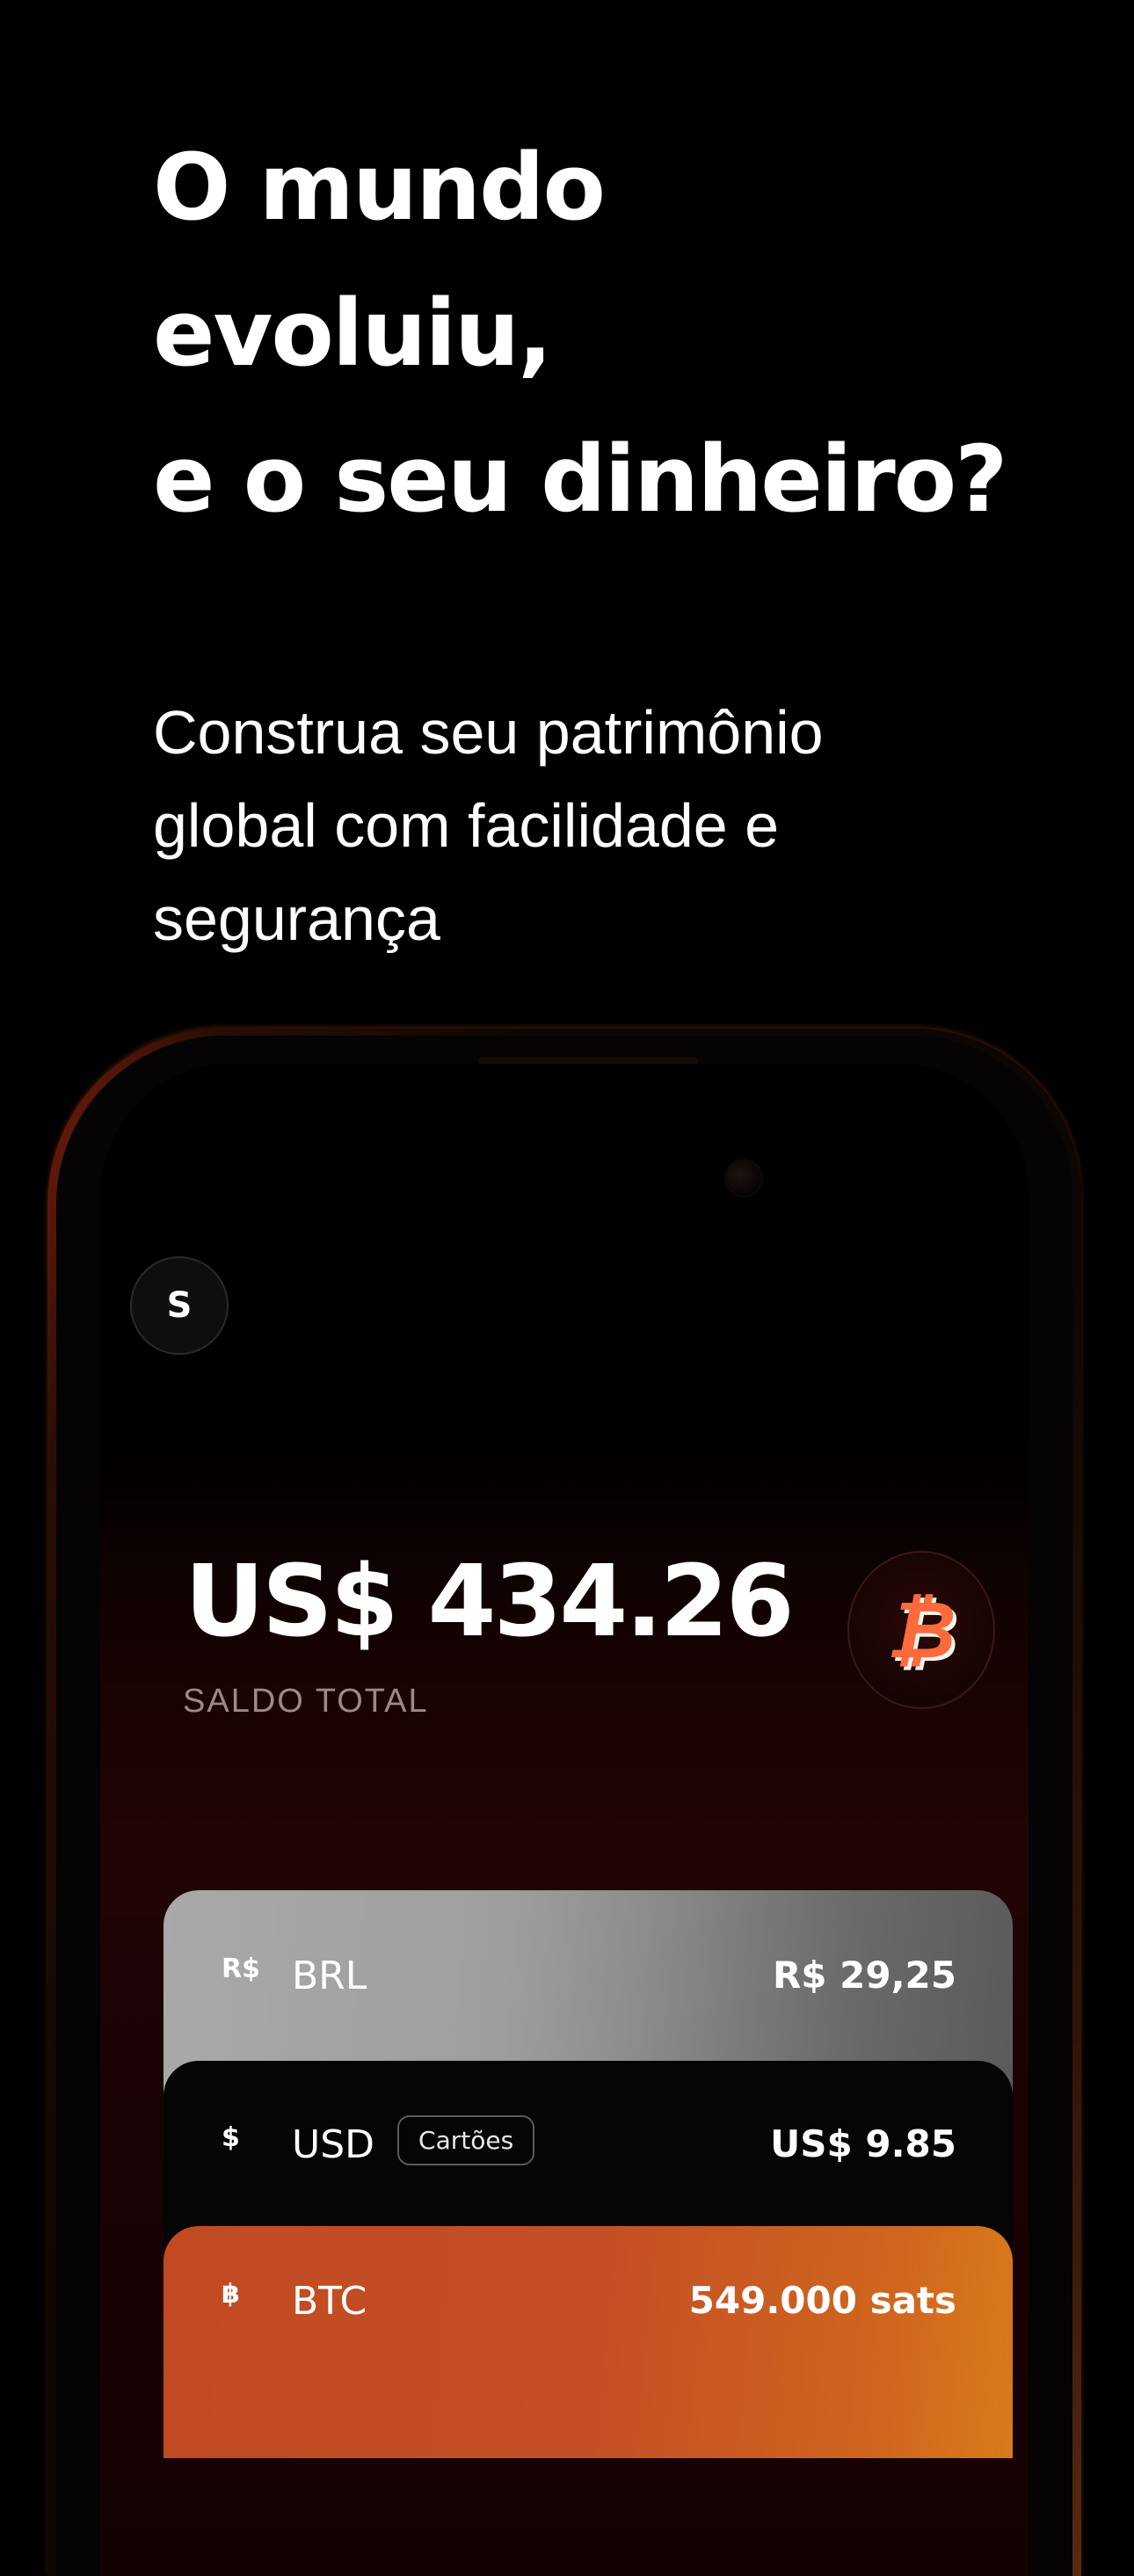 The height and width of the screenshot is (2576, 1134). What do you see at coordinates (593, 333) in the screenshot?
I see `headline: O mundo evoluiu, e o seu dinheiro?` at bounding box center [593, 333].